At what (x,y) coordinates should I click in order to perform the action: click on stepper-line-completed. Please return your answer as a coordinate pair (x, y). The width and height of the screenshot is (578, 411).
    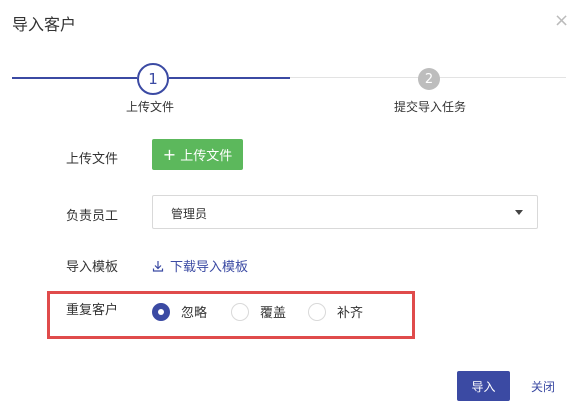
    Looking at the image, I should click on (74, 78).